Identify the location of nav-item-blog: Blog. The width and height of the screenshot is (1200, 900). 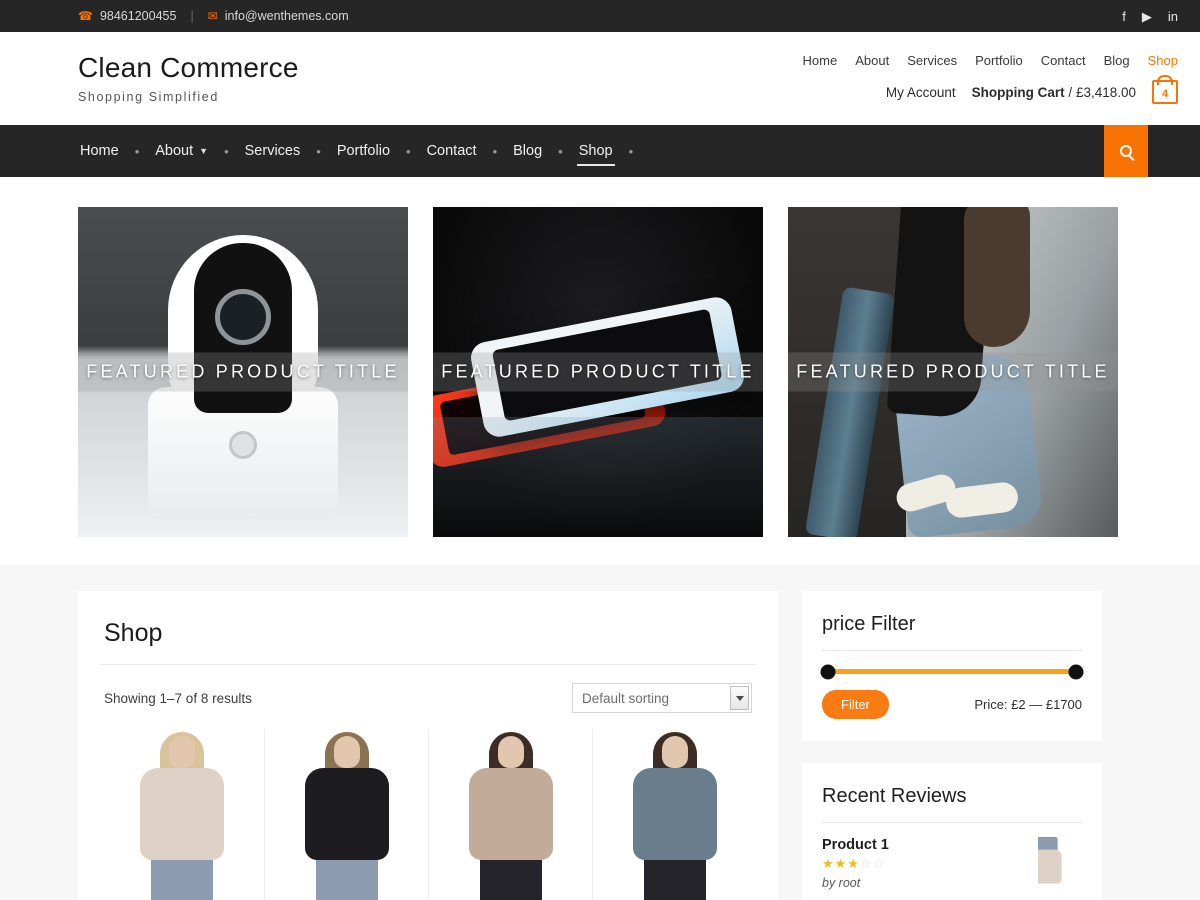
(527, 151).